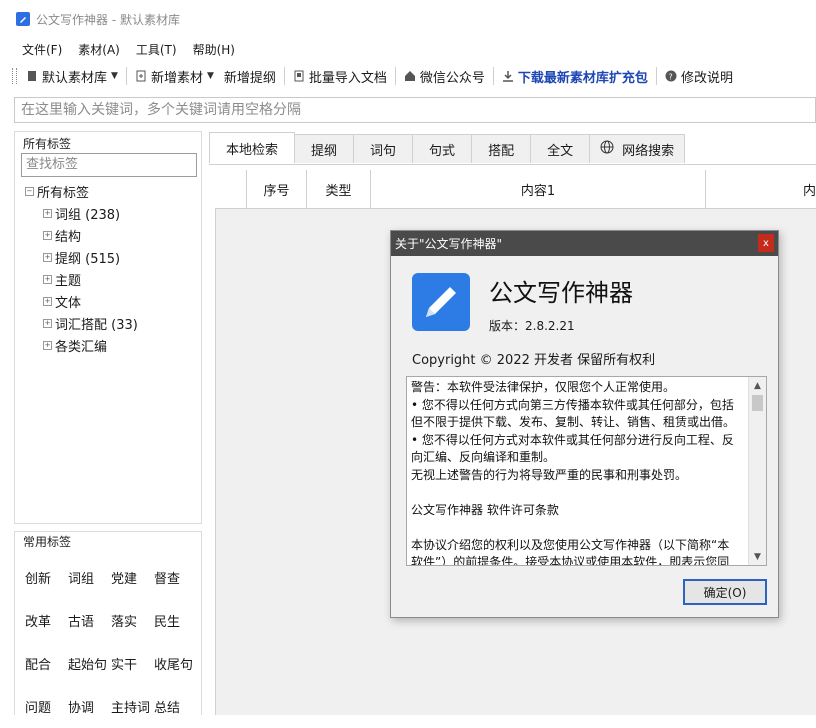  What do you see at coordinates (299, 76) in the screenshot?
I see `import-doc-icon` at bounding box center [299, 76].